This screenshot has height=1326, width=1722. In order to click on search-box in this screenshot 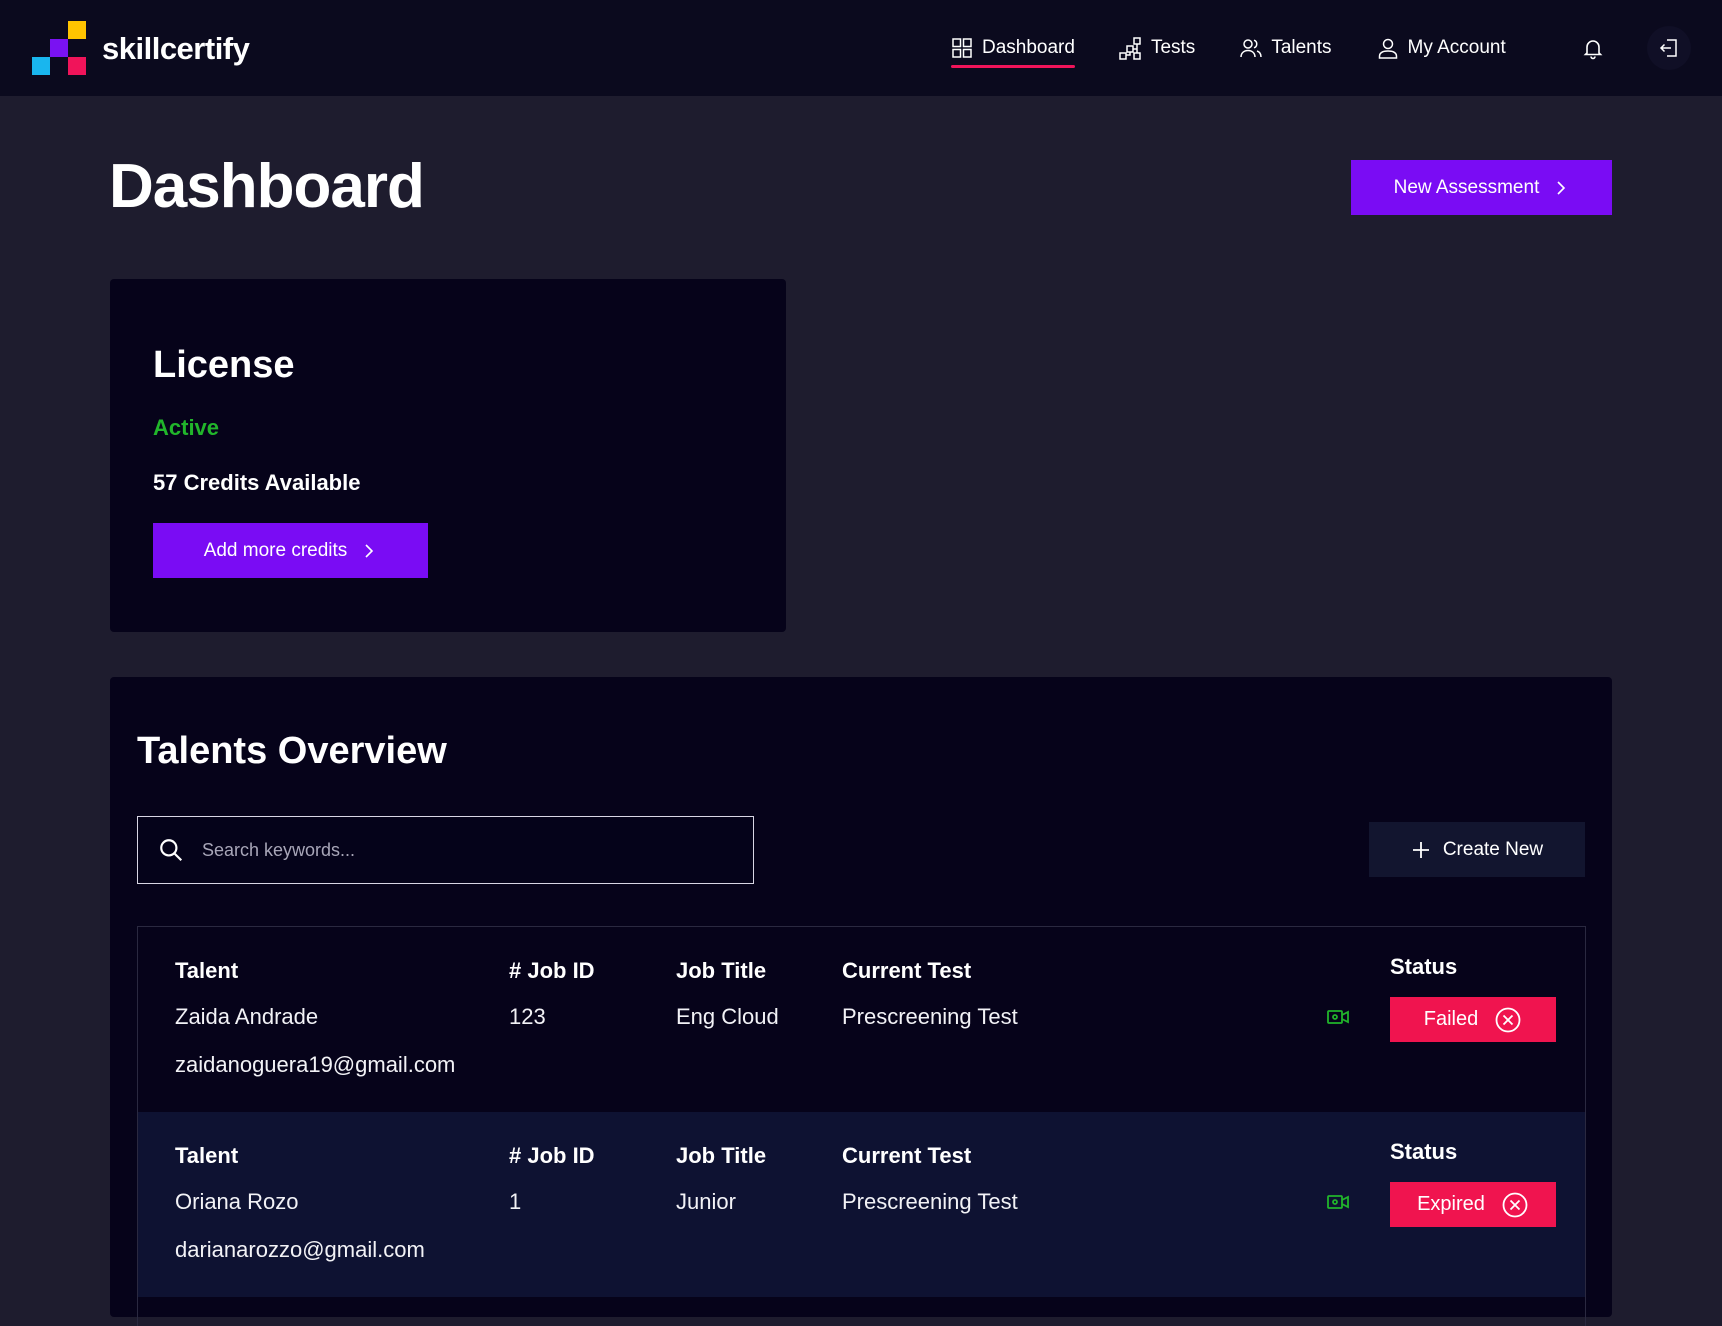, I will do `click(445, 850)`.